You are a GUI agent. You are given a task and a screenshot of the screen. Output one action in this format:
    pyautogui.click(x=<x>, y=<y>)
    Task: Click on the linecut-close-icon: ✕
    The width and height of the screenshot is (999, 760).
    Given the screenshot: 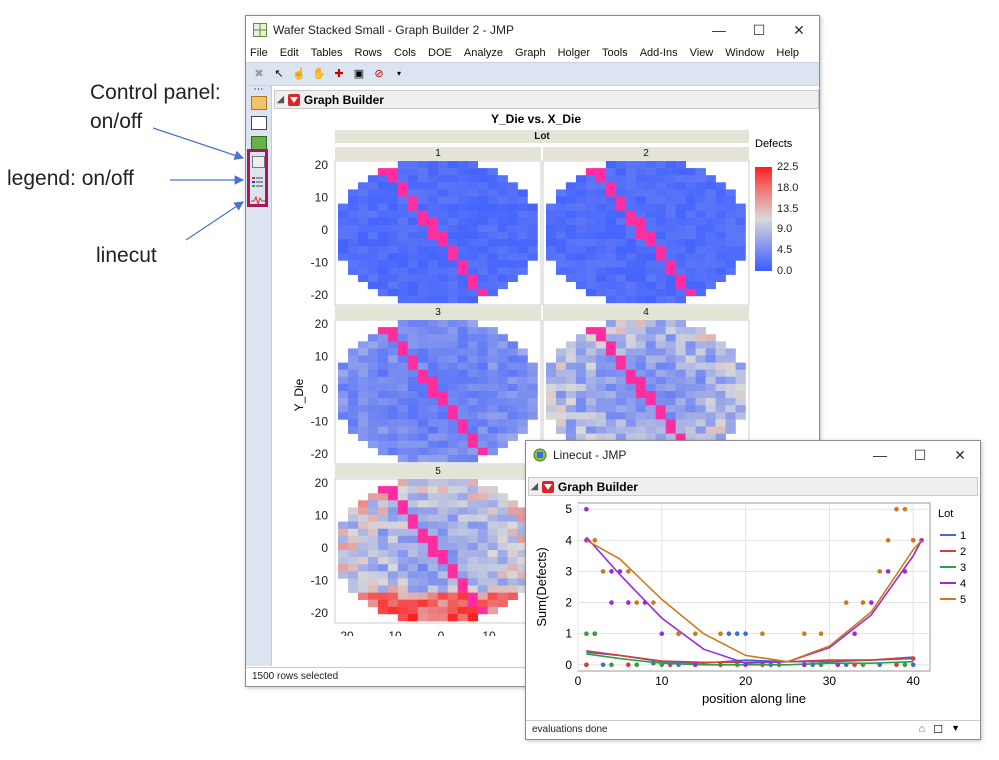 What is the action you would take?
    pyautogui.click(x=960, y=455)
    